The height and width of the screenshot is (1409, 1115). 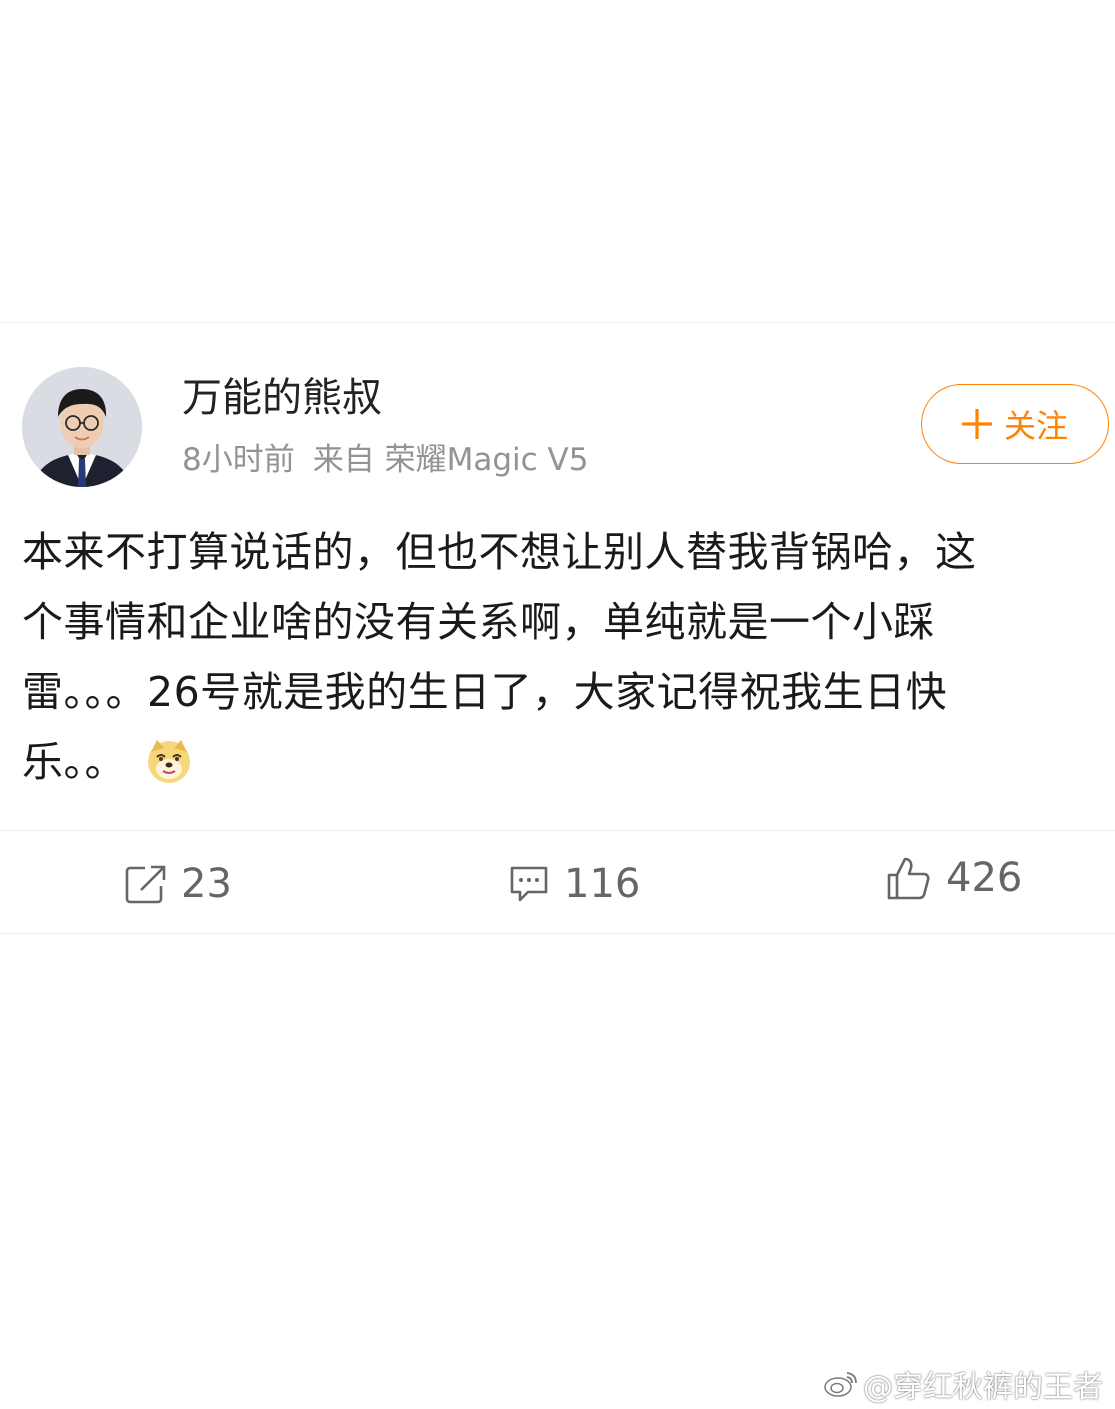 I want to click on comment-icon, so click(x=529, y=884).